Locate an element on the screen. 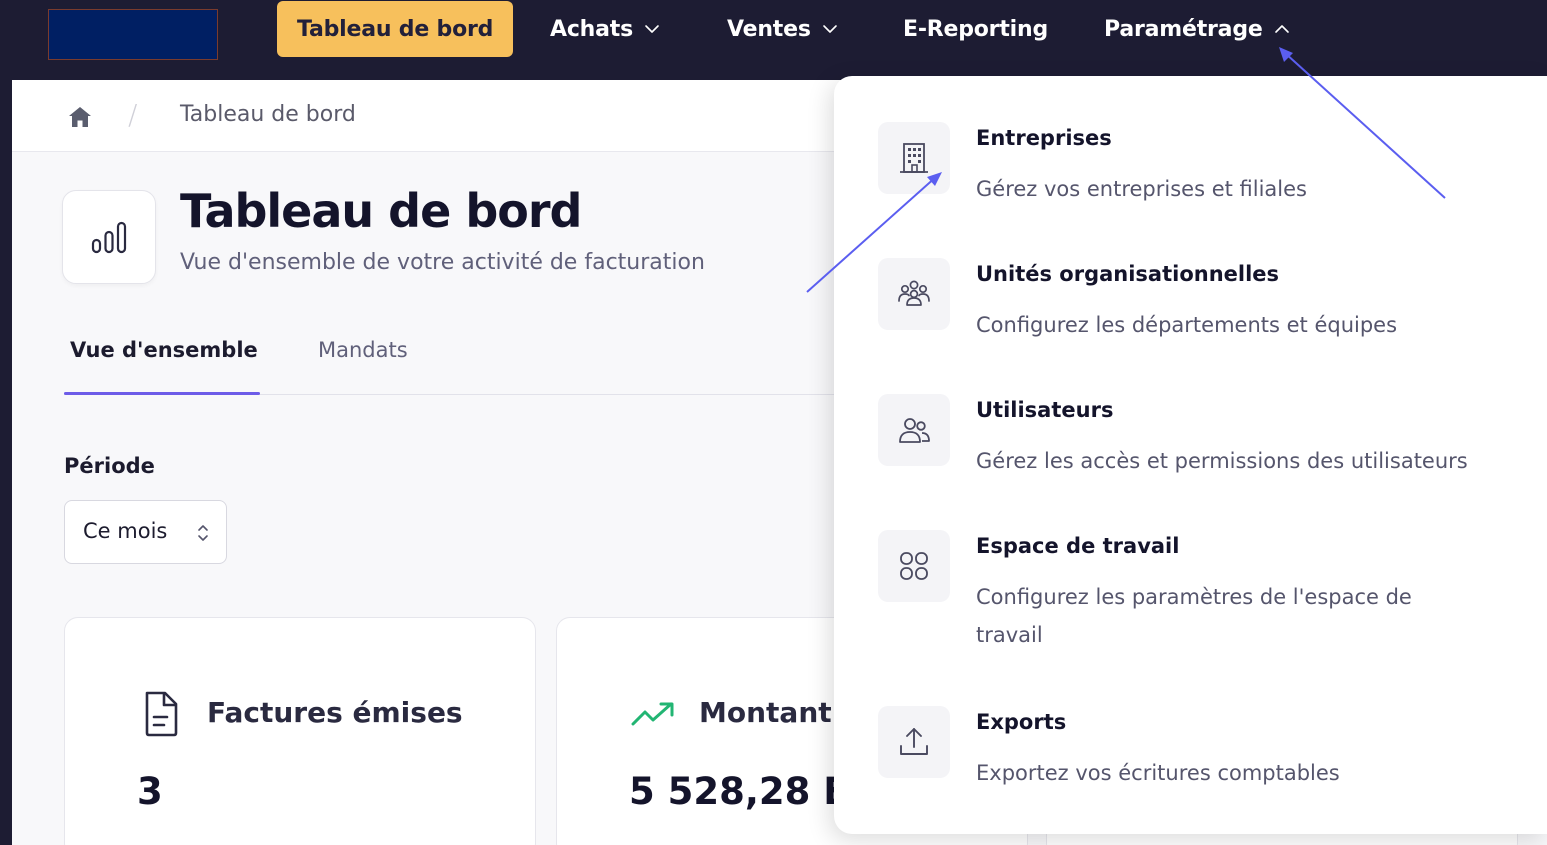 This screenshot has height=845, width=1547. stat-card-title: Factures émises is located at coordinates (335, 712).